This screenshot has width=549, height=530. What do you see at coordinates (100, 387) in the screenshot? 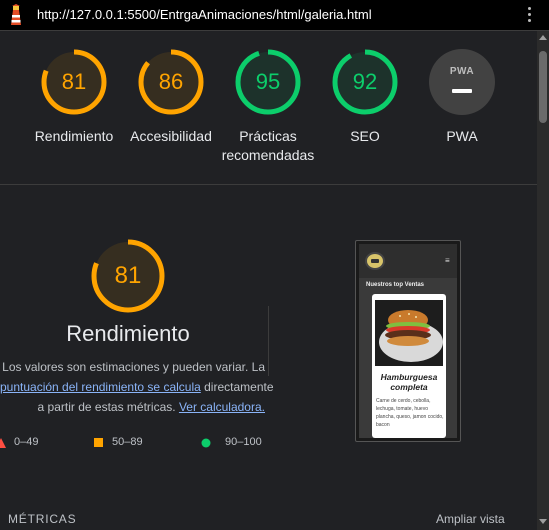
I see `score-calculation-link: puntuación del rendimiento se calcula` at bounding box center [100, 387].